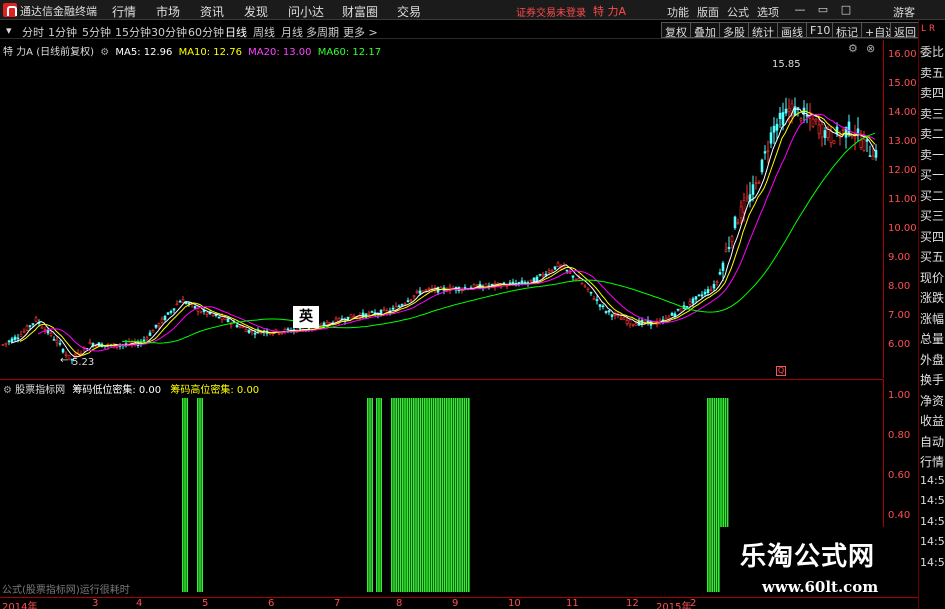  I want to click on menu-wenxiaoda: 问小达, so click(306, 11).